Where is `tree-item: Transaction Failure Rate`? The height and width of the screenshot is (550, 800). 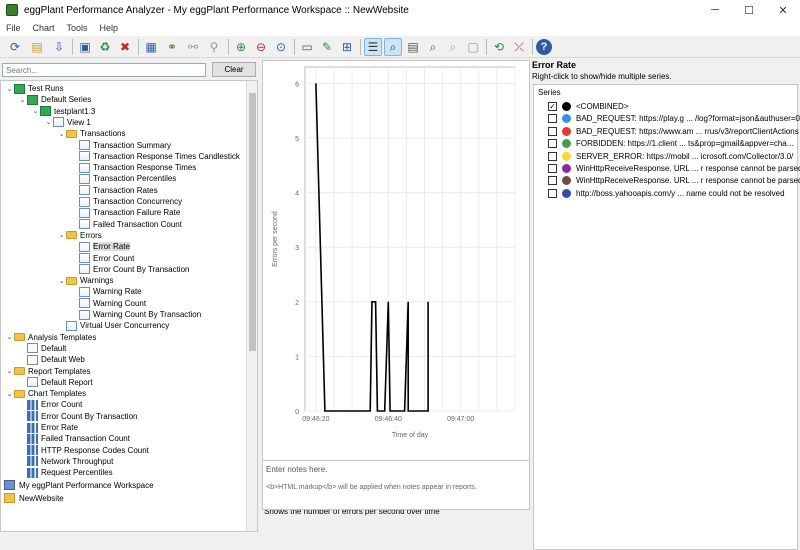
tree-item: Transaction Failure Rate is located at coordinates (125, 212).